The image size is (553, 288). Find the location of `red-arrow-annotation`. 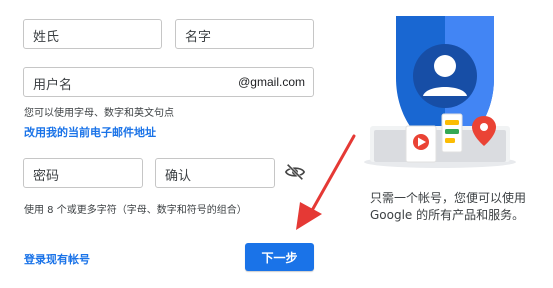

red-arrow-annotation is located at coordinates (326, 182).